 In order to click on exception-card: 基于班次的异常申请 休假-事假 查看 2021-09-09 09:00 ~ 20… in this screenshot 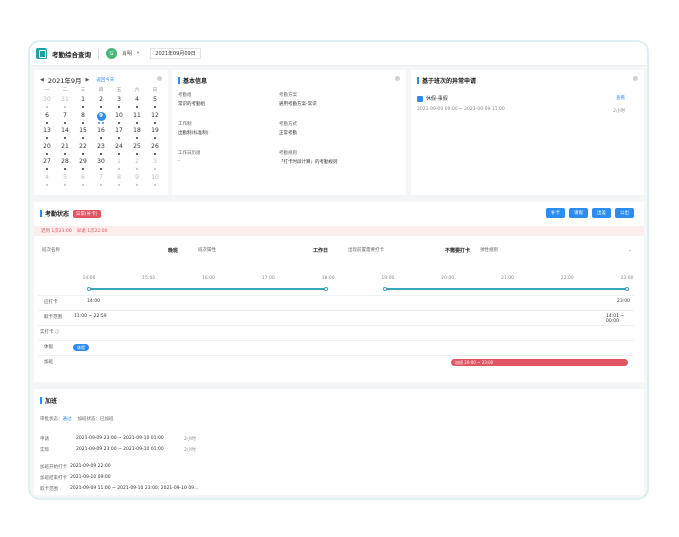, I will do `click(527, 132)`.